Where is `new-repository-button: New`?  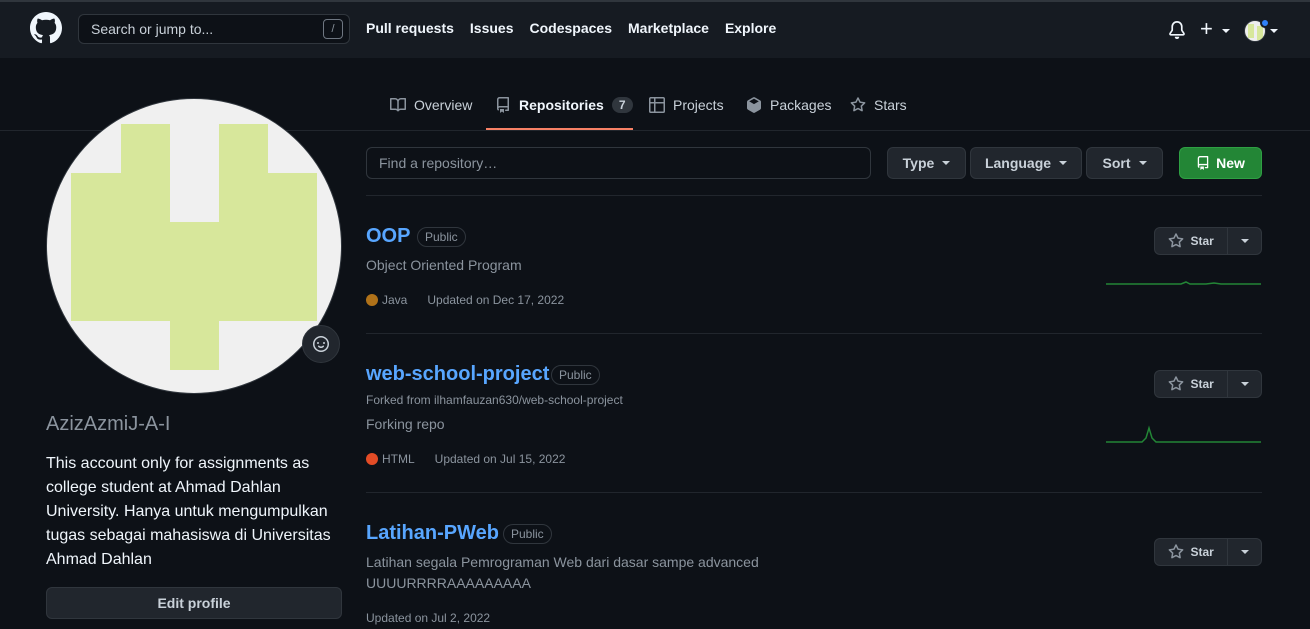 new-repository-button: New is located at coordinates (1220, 163).